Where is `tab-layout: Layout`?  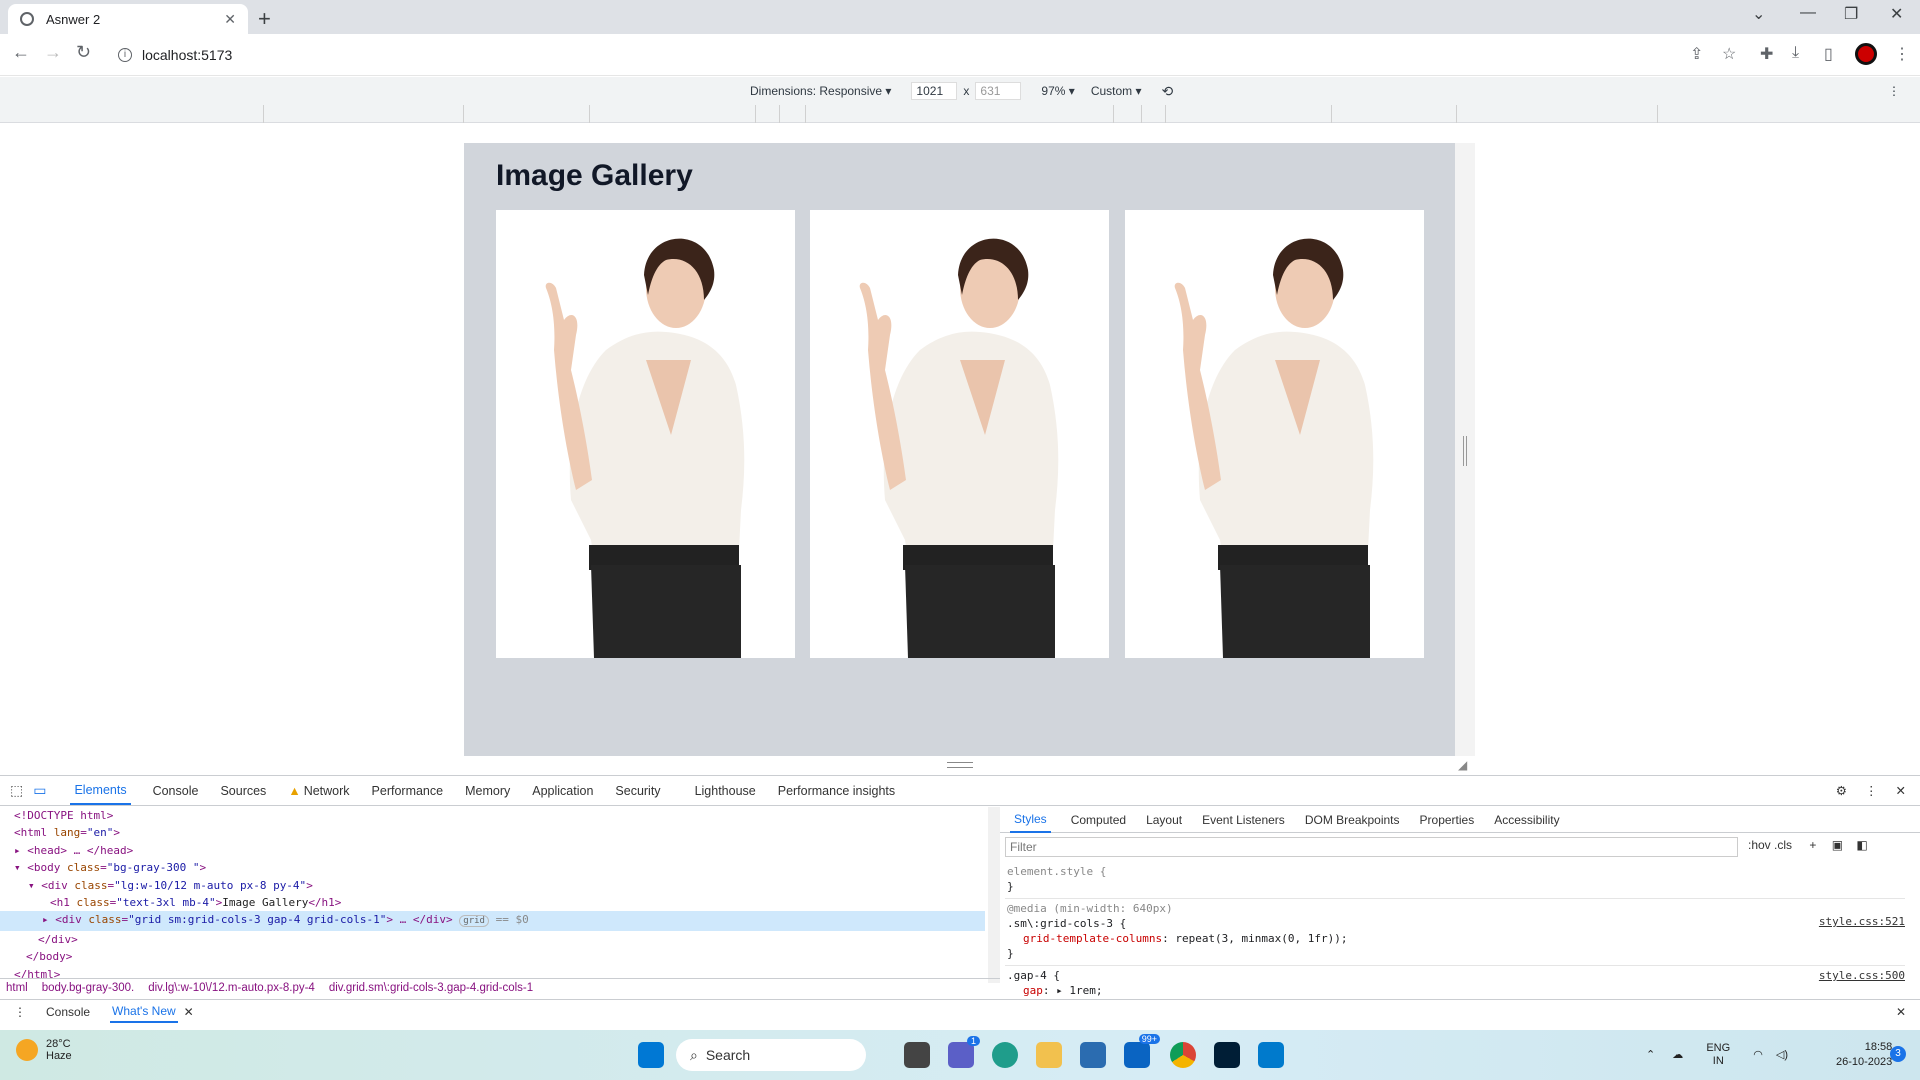 tab-layout: Layout is located at coordinates (1164, 820).